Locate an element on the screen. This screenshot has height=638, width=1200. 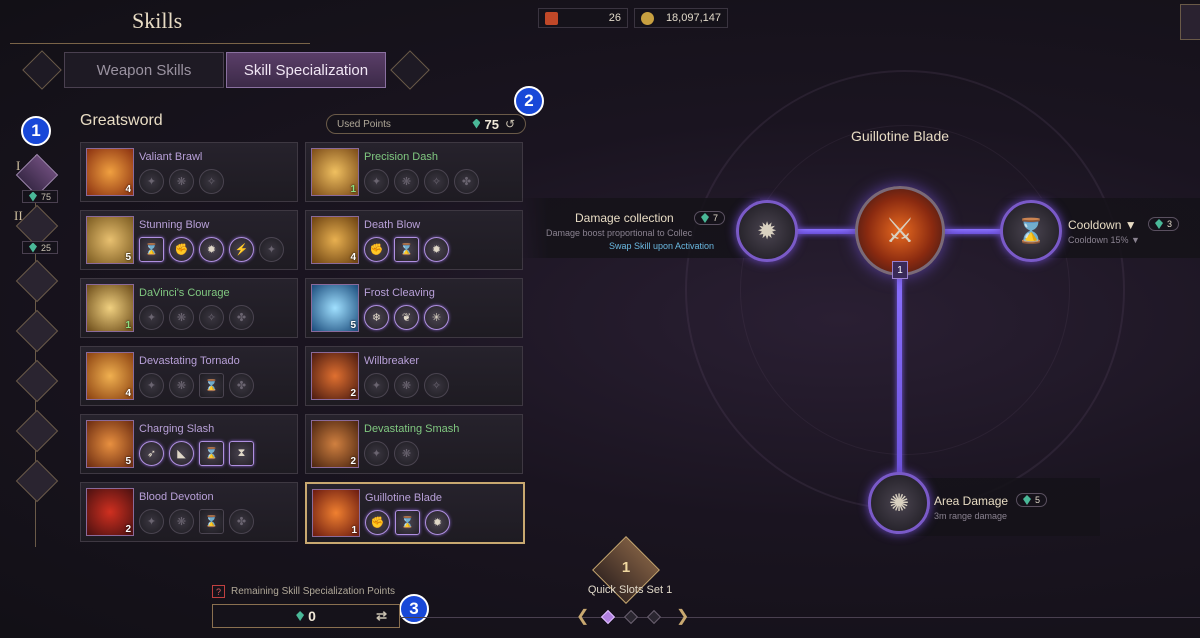
help-icon: ? is located at coordinates (218, 591).